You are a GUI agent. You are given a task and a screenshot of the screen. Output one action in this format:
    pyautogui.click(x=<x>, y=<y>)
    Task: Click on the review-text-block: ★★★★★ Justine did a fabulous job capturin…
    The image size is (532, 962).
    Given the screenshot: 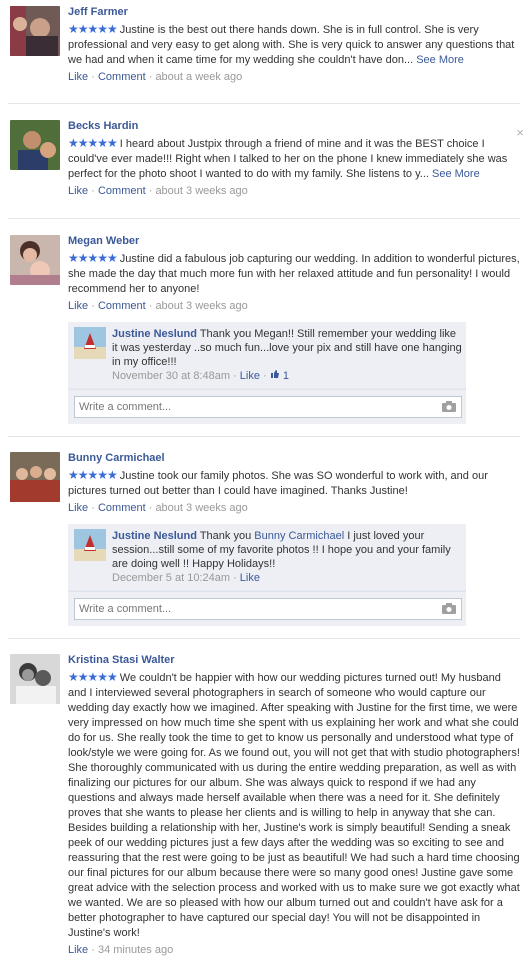 What is the action you would take?
    pyautogui.click(x=294, y=274)
    